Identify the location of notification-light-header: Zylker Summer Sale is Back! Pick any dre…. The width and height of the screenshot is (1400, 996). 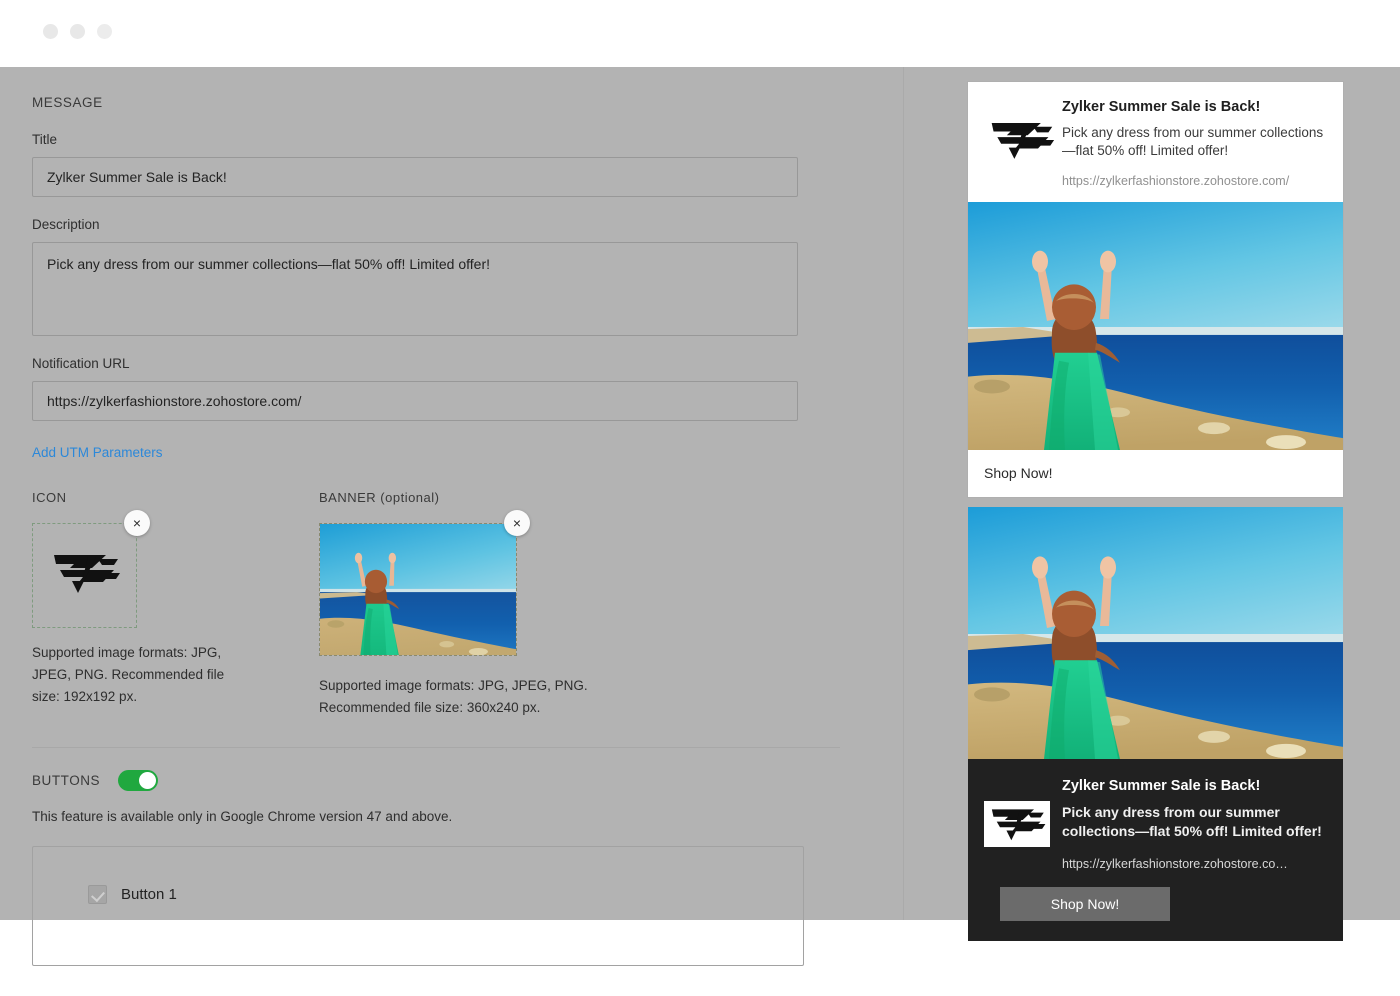
(1155, 142).